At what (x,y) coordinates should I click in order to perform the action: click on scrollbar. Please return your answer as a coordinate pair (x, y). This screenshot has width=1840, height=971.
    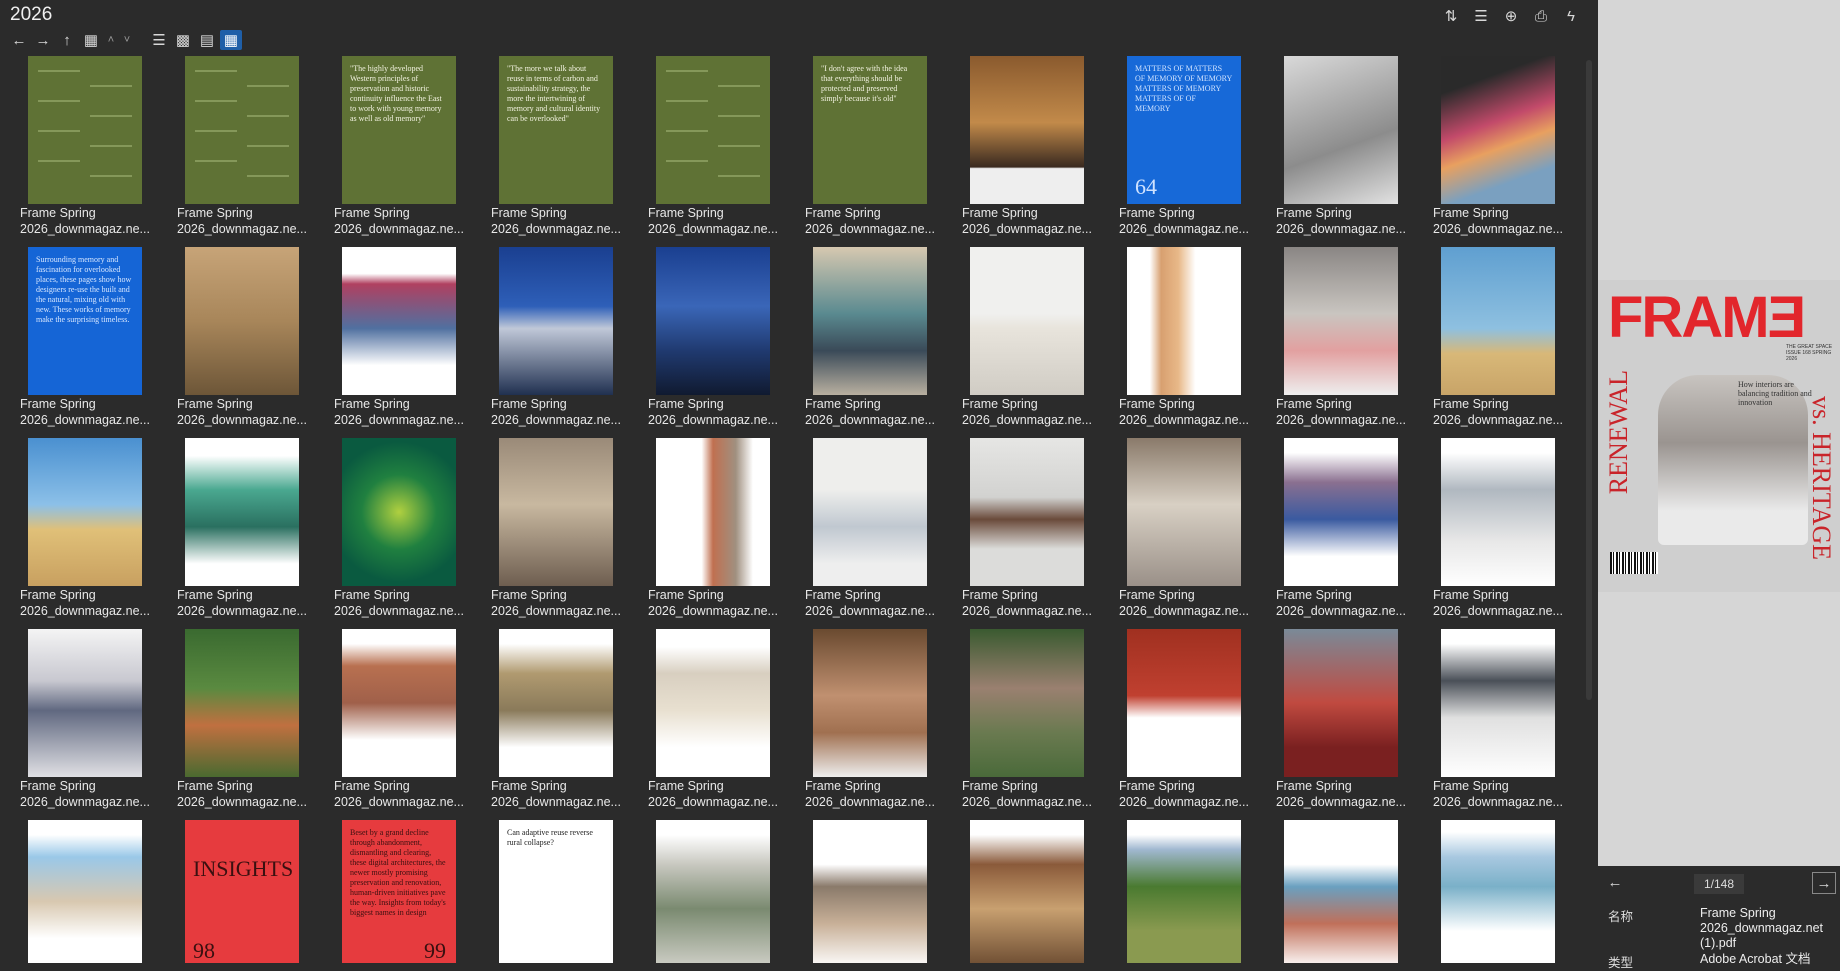
    Looking at the image, I should click on (1589, 380).